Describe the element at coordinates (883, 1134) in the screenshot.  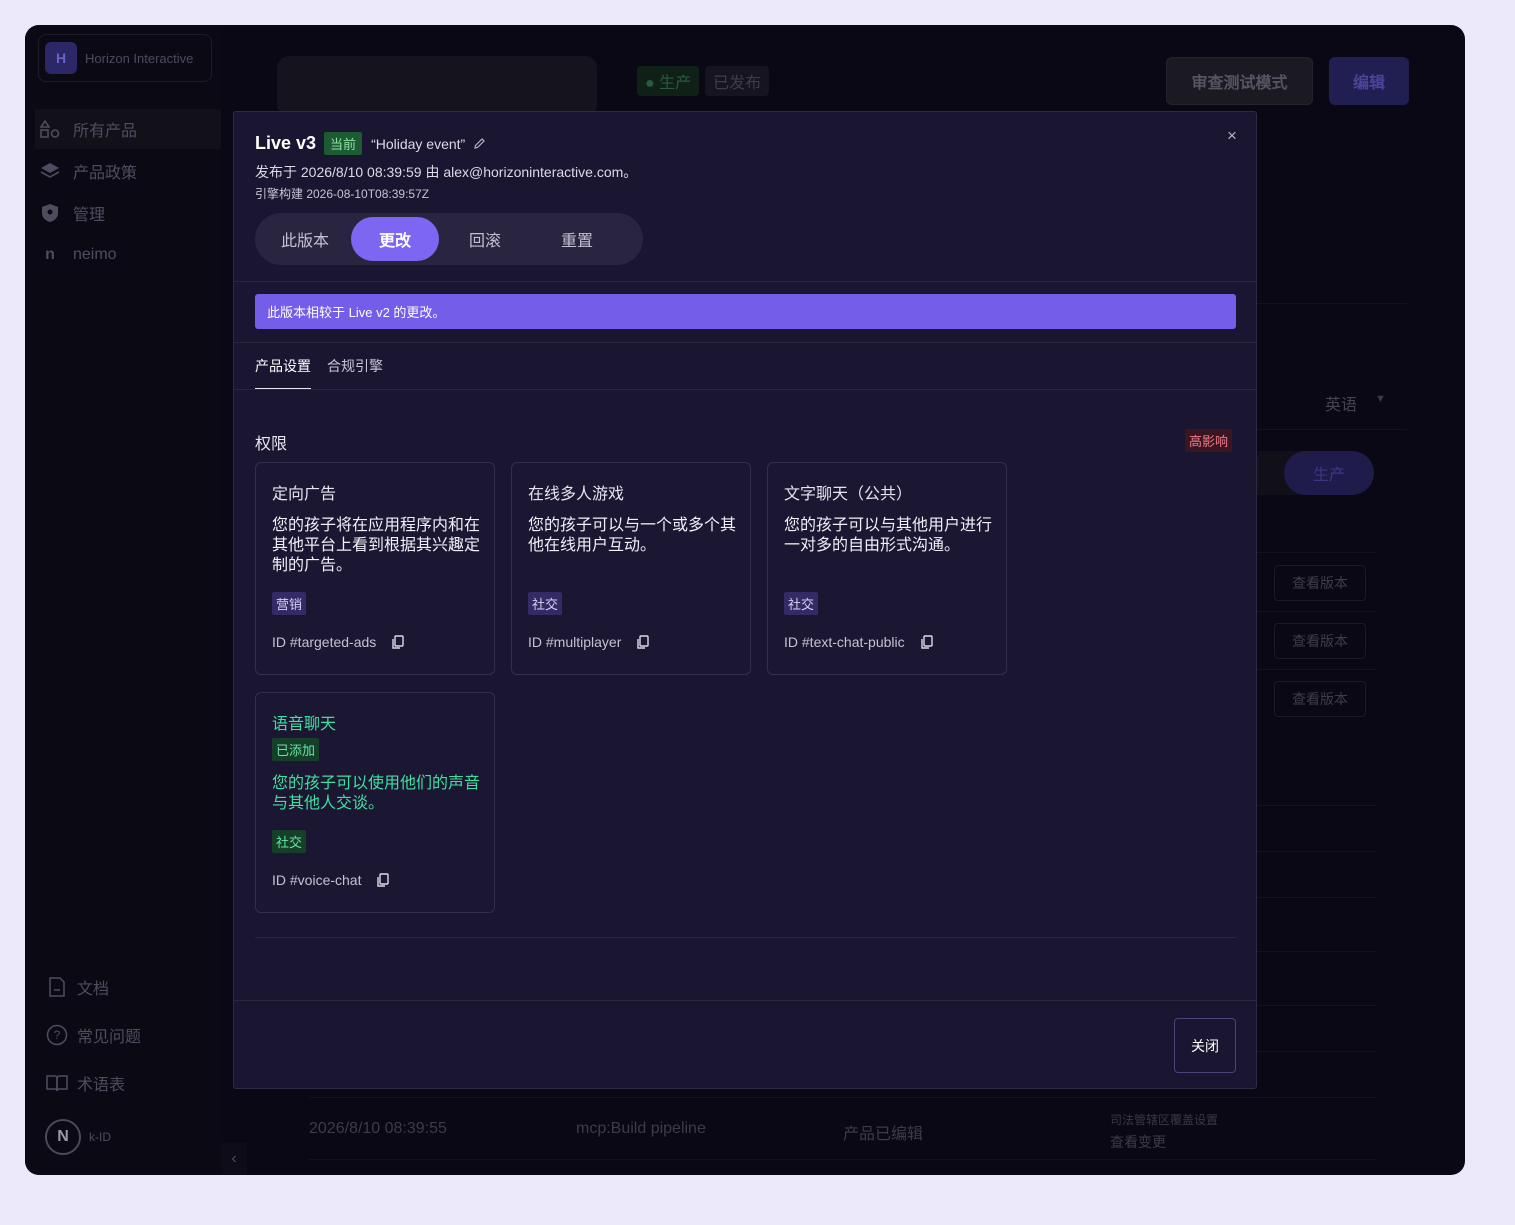
I see `history-row-event: 产品已编辑` at that location.